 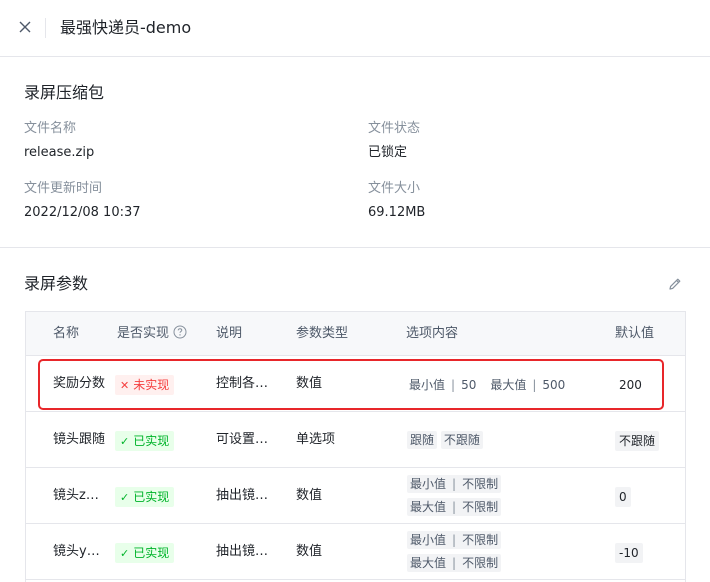 I want to click on option-value: 50, so click(x=469, y=385).